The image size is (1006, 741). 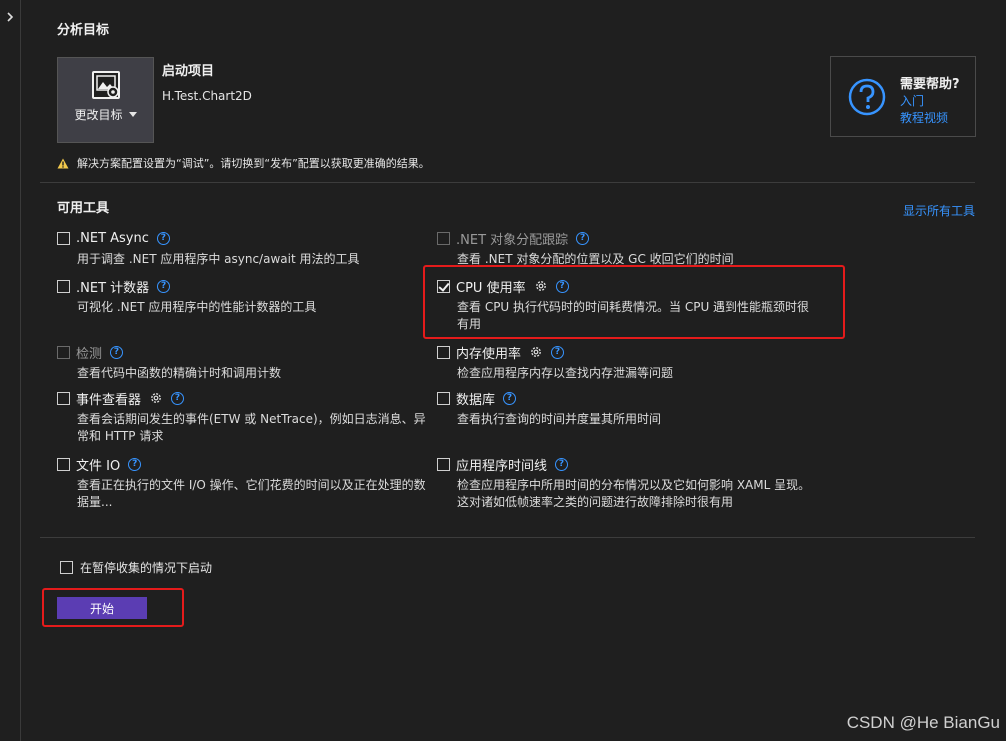 I want to click on instrumentation-desc: 查看代码中函数的精确计时和调用计数, so click(x=179, y=373).